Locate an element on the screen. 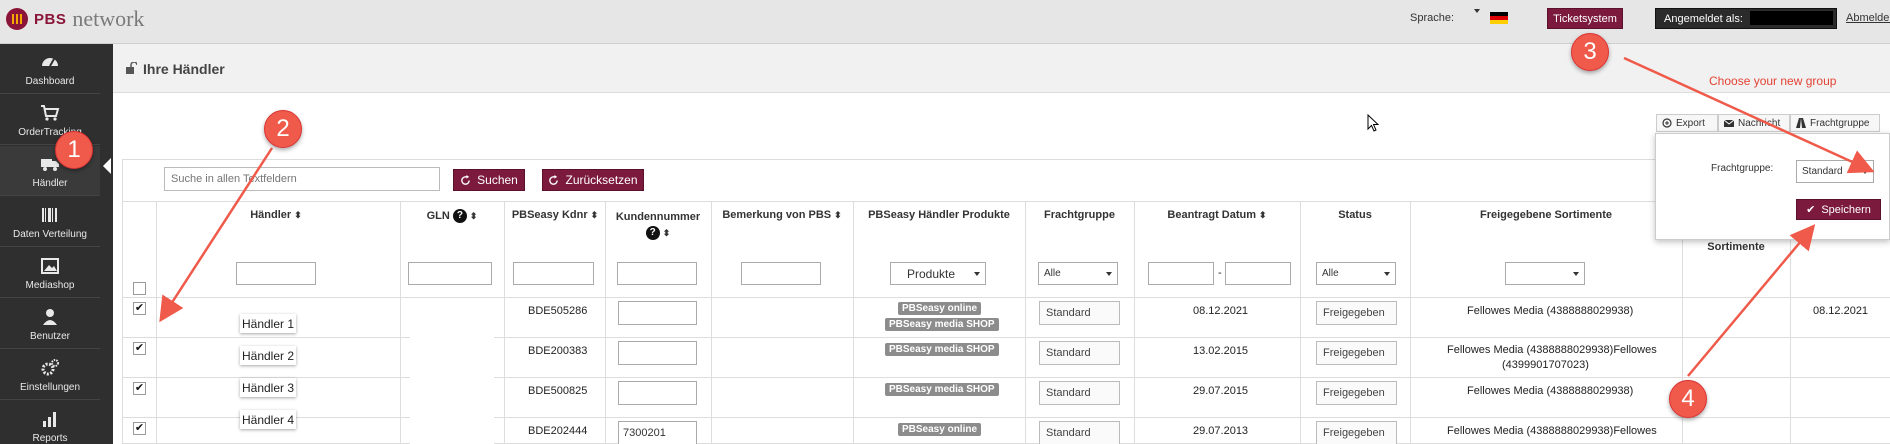  filter-sortimente-select is located at coordinates (1545, 273).